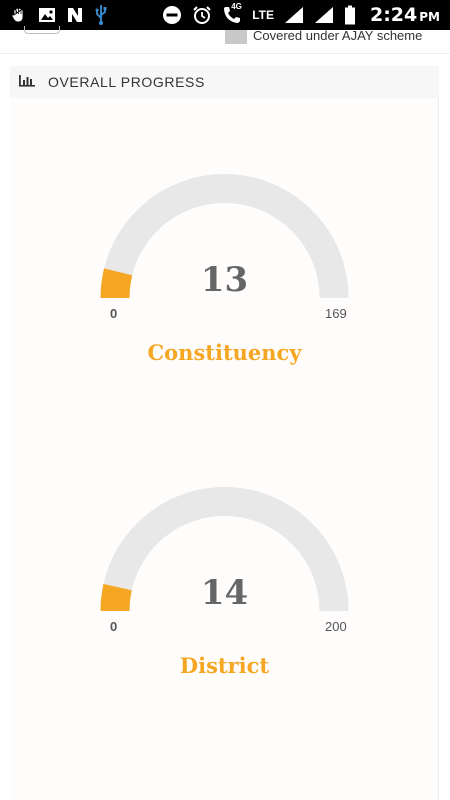 This screenshot has width=450, height=800. Describe the element at coordinates (126, 82) in the screenshot. I see `card-title: OVERALL PROGRESS` at that location.